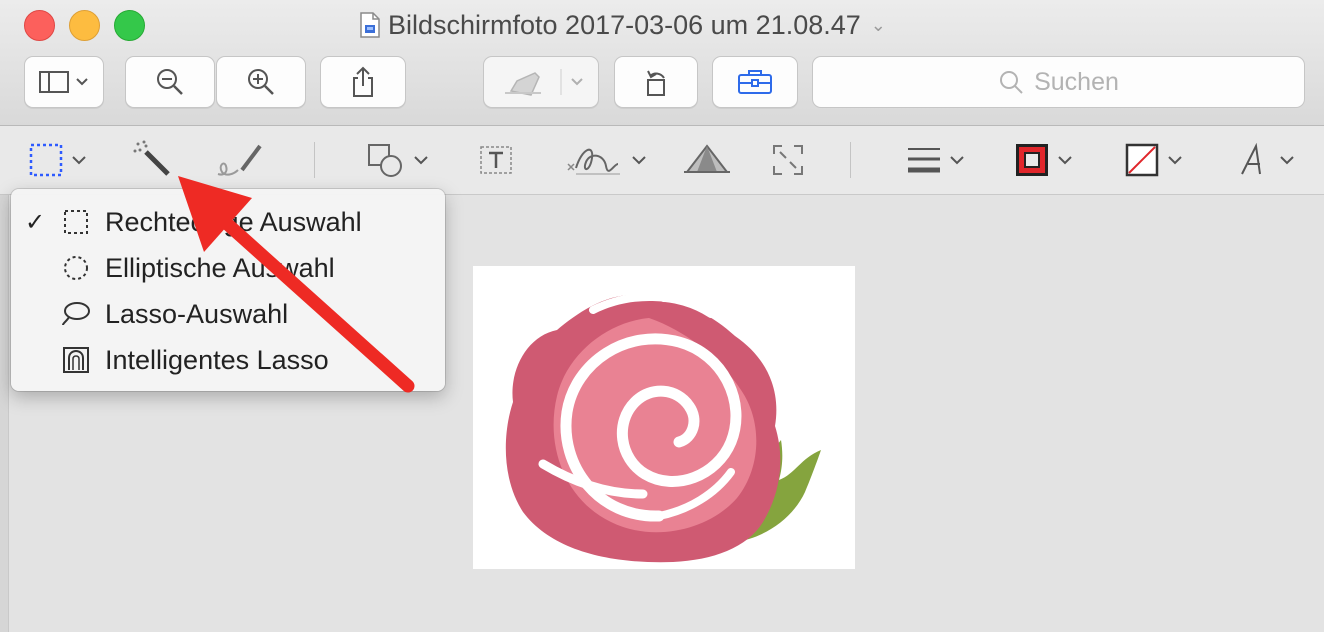 This screenshot has width=1324, height=632. What do you see at coordinates (924, 160) in the screenshot?
I see `line-style-icon` at bounding box center [924, 160].